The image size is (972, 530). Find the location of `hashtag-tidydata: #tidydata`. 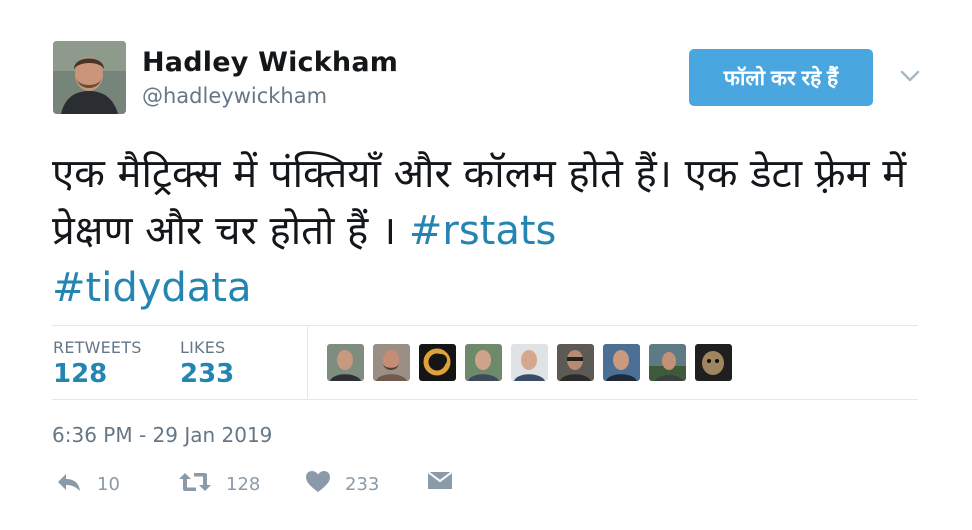

hashtag-tidydata: #tidydata is located at coordinates (151, 288).